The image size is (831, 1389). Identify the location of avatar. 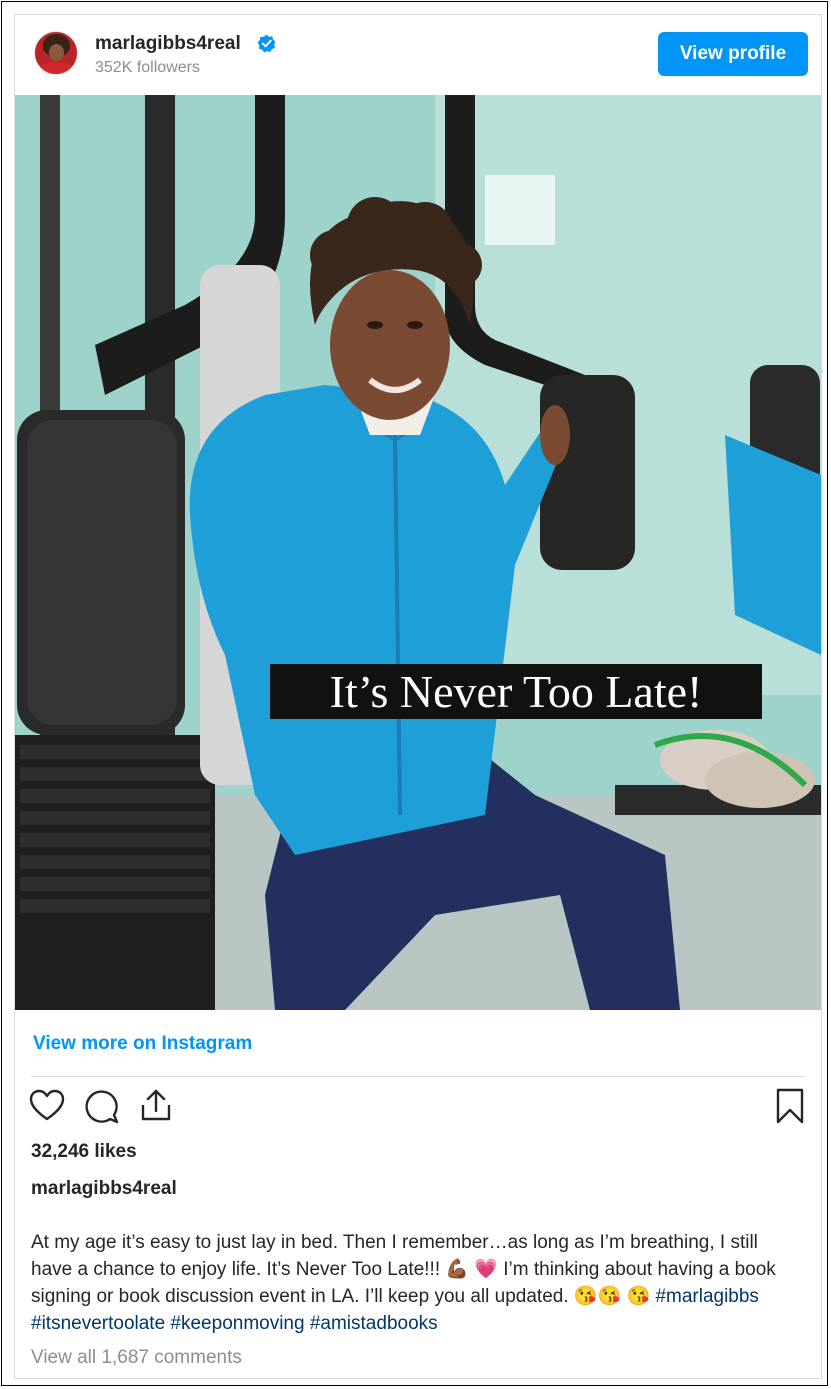
(56, 53).